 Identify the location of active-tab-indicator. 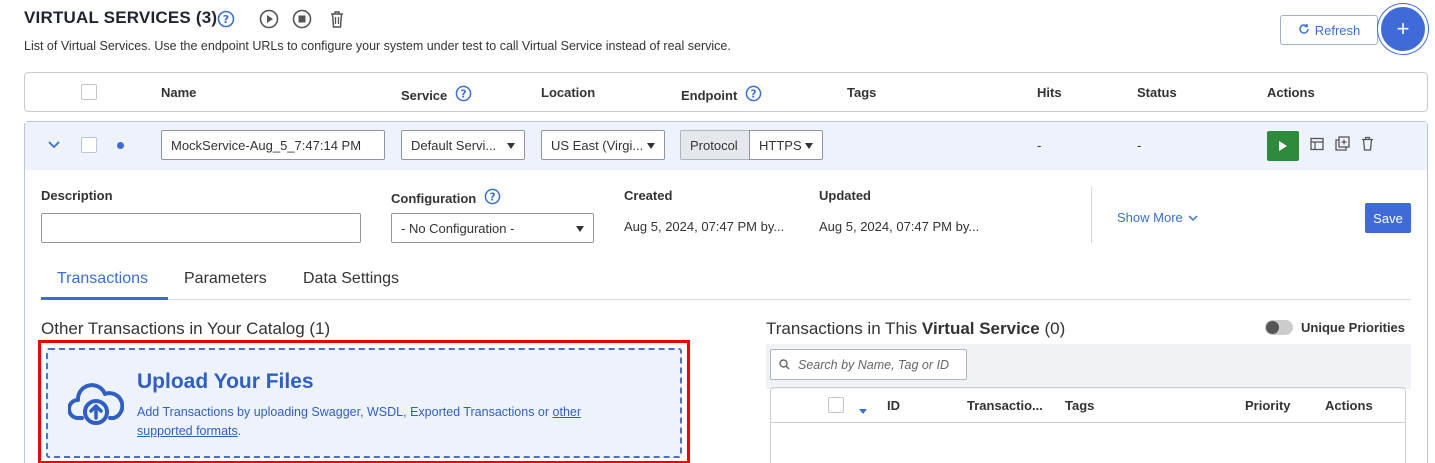
(104, 298).